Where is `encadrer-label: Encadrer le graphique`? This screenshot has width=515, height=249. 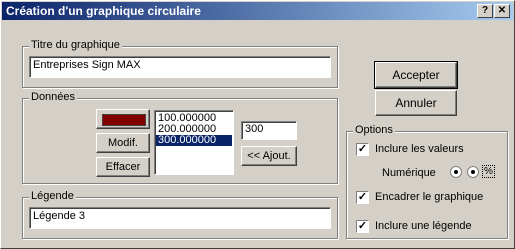
encadrer-label: Encadrer le graphique is located at coordinates (429, 197).